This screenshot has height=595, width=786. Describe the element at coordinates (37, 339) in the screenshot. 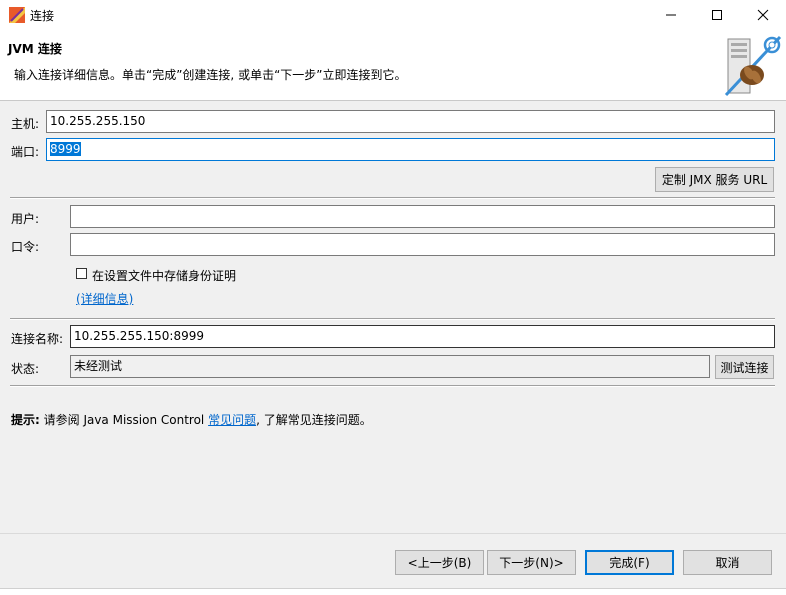

I see `connection-name-label: 连接名称:` at that location.